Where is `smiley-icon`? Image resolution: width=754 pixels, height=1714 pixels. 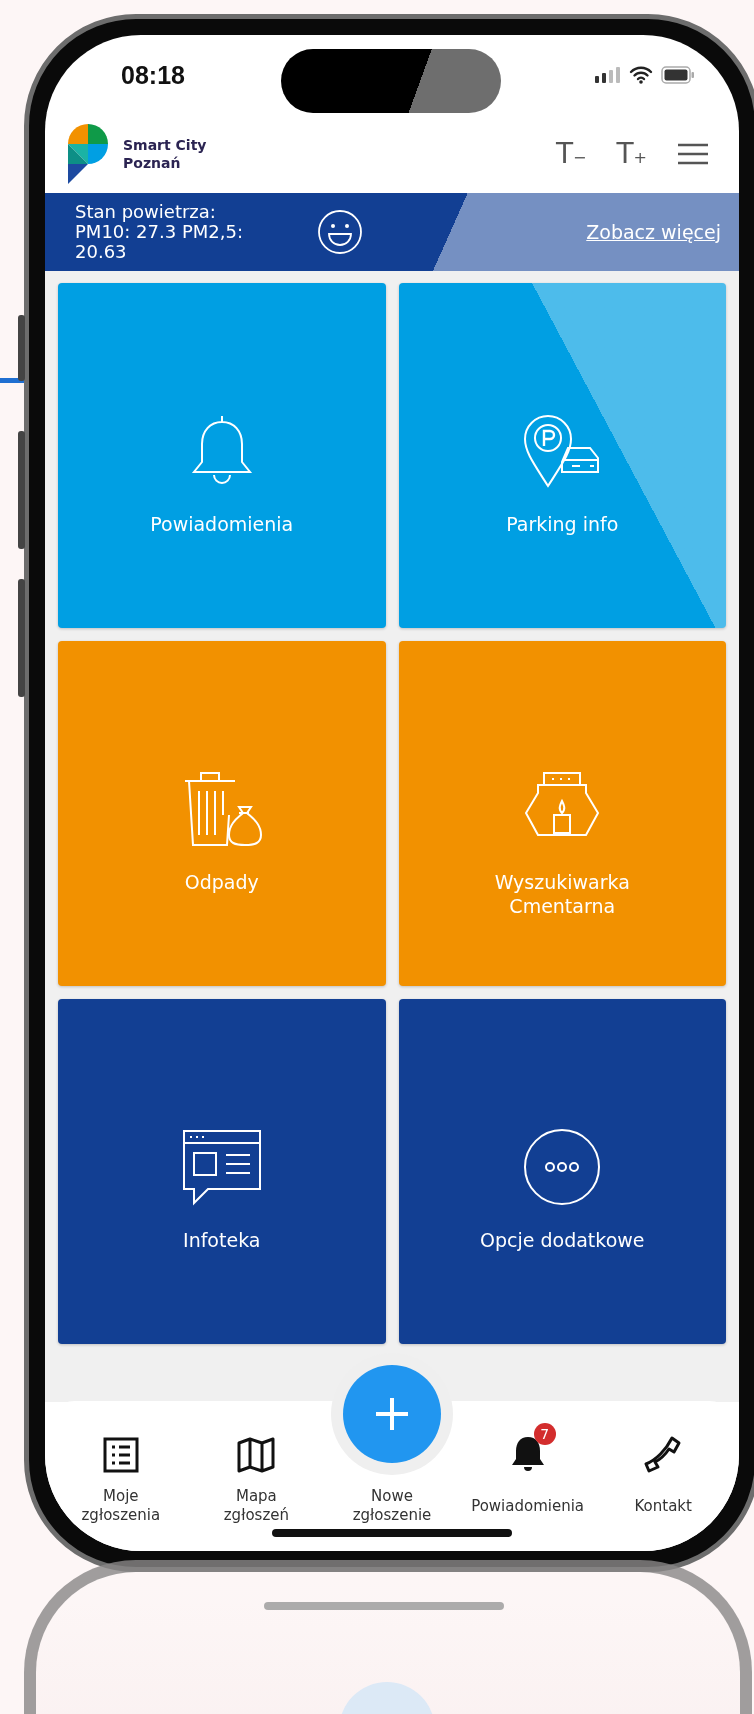 smiley-icon is located at coordinates (340, 232).